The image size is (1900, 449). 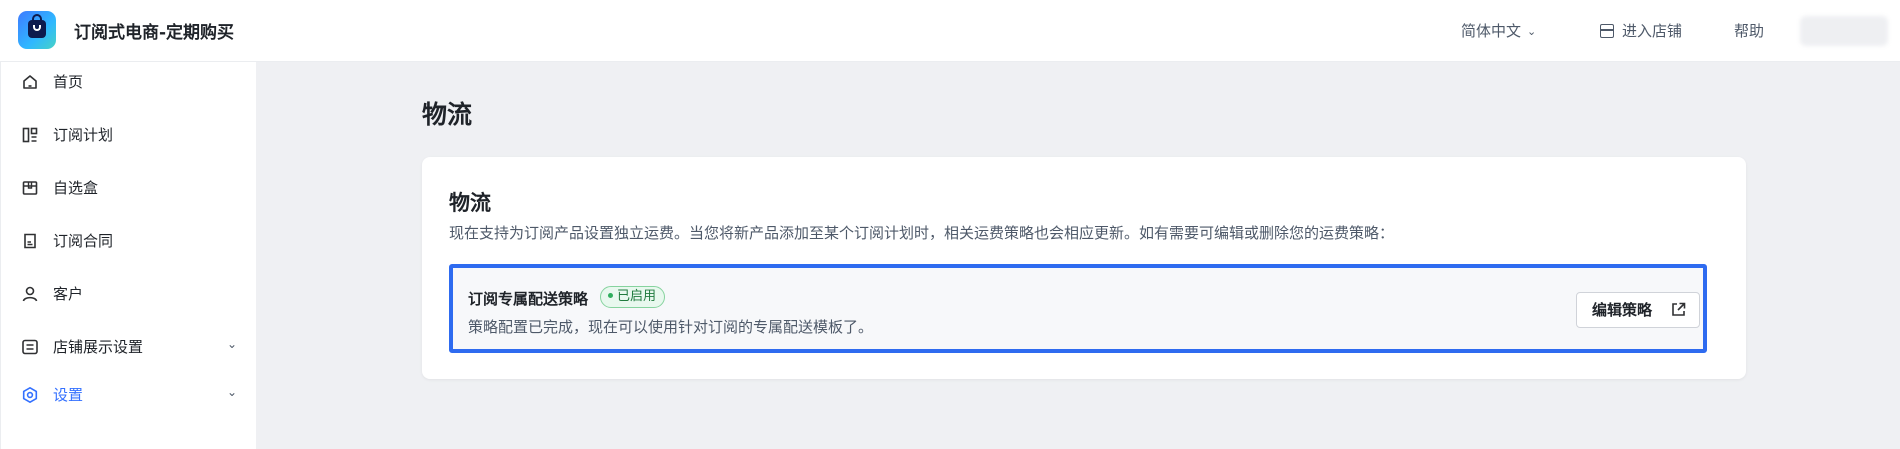 I want to click on sidebar-item-contracts: 订阅合同, so click(x=129, y=241).